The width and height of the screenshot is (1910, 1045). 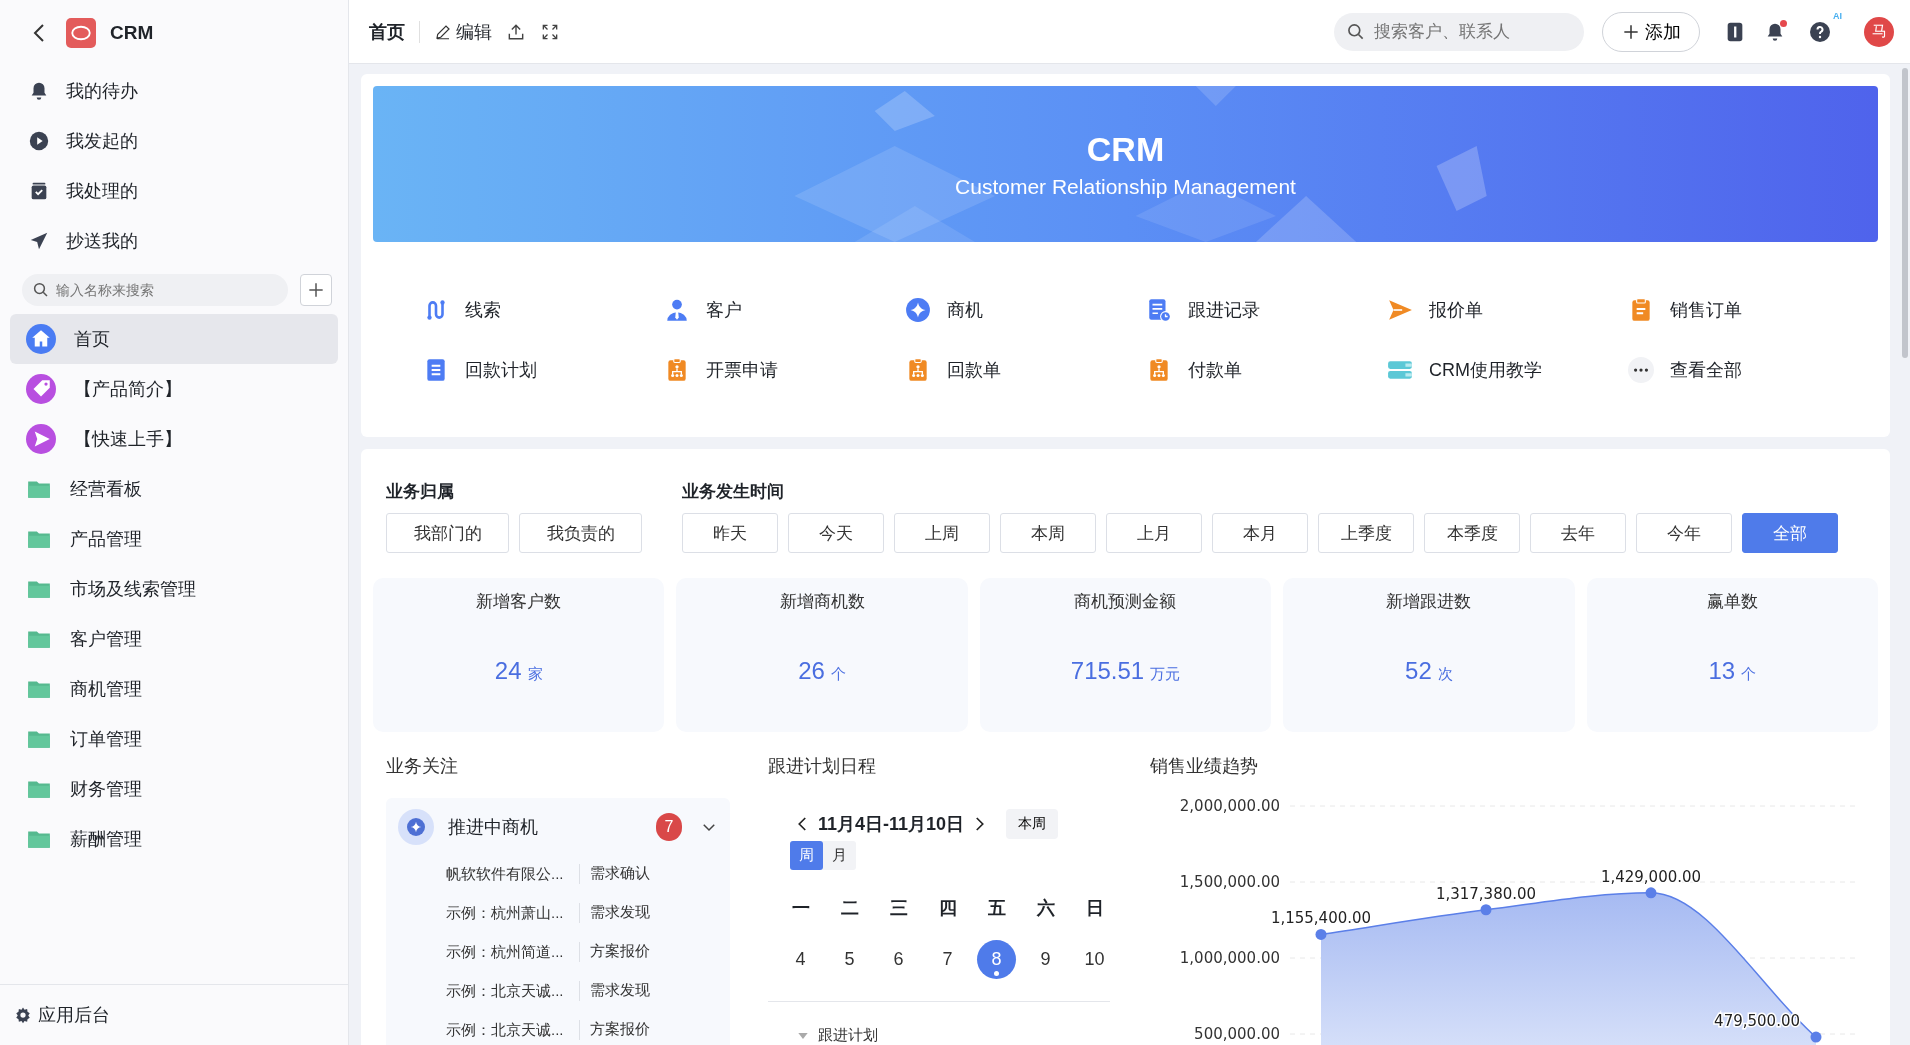 What do you see at coordinates (174, 339) in the screenshot?
I see `nav-item: 首页` at bounding box center [174, 339].